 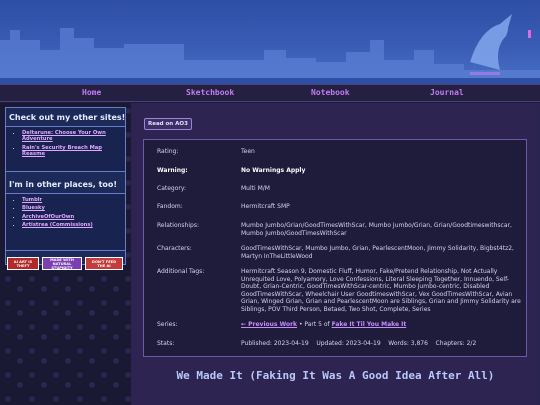 I want to click on place-link-artistrea: Artistrea (Commissions), so click(x=57, y=225).